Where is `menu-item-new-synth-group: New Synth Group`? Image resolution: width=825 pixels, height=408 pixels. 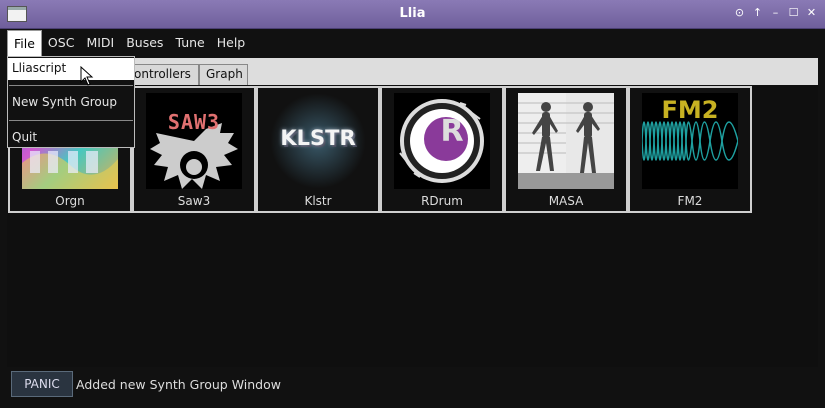
menu-item-new-synth-group: New Synth Group is located at coordinates (71, 103).